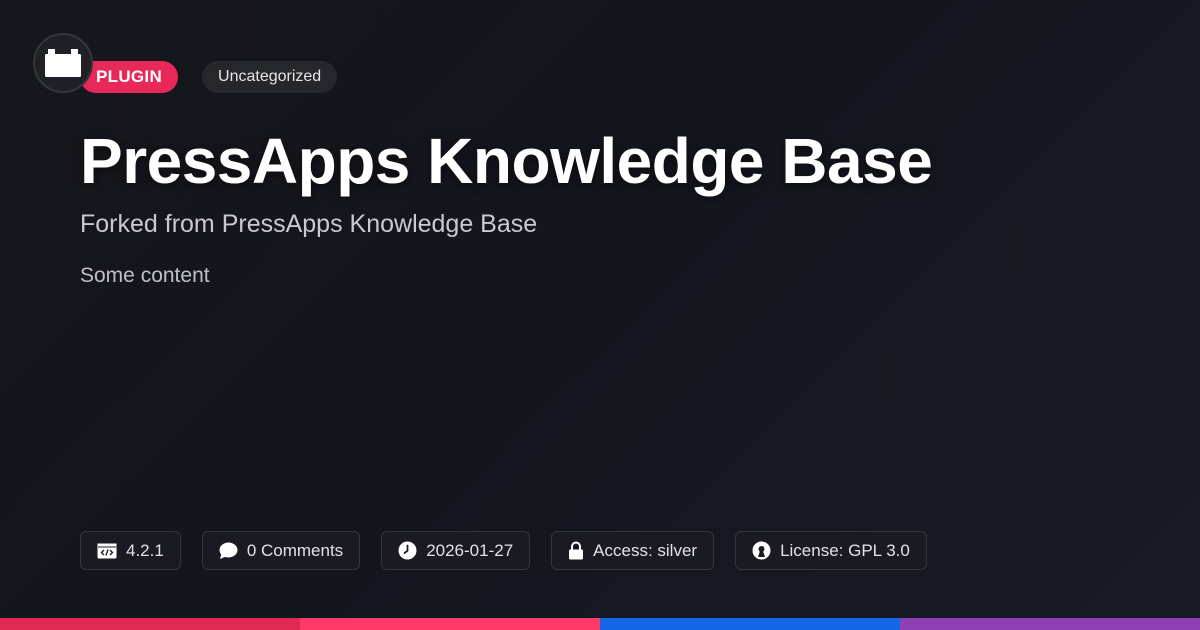 This screenshot has height=630, width=1200. I want to click on category-badge: Uncategorized, so click(270, 77).